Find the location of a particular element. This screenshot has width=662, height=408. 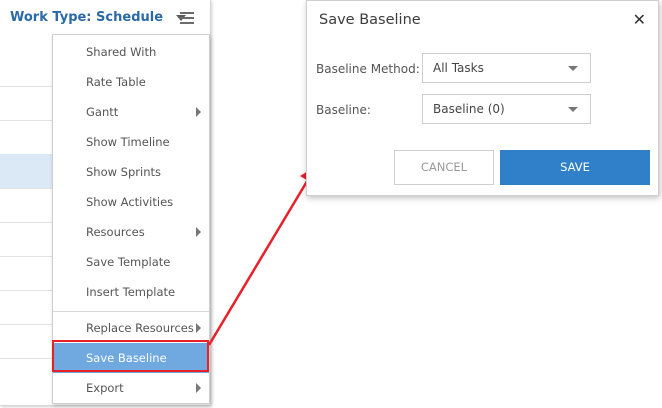

menu-item-label: Save Template is located at coordinates (128, 262).